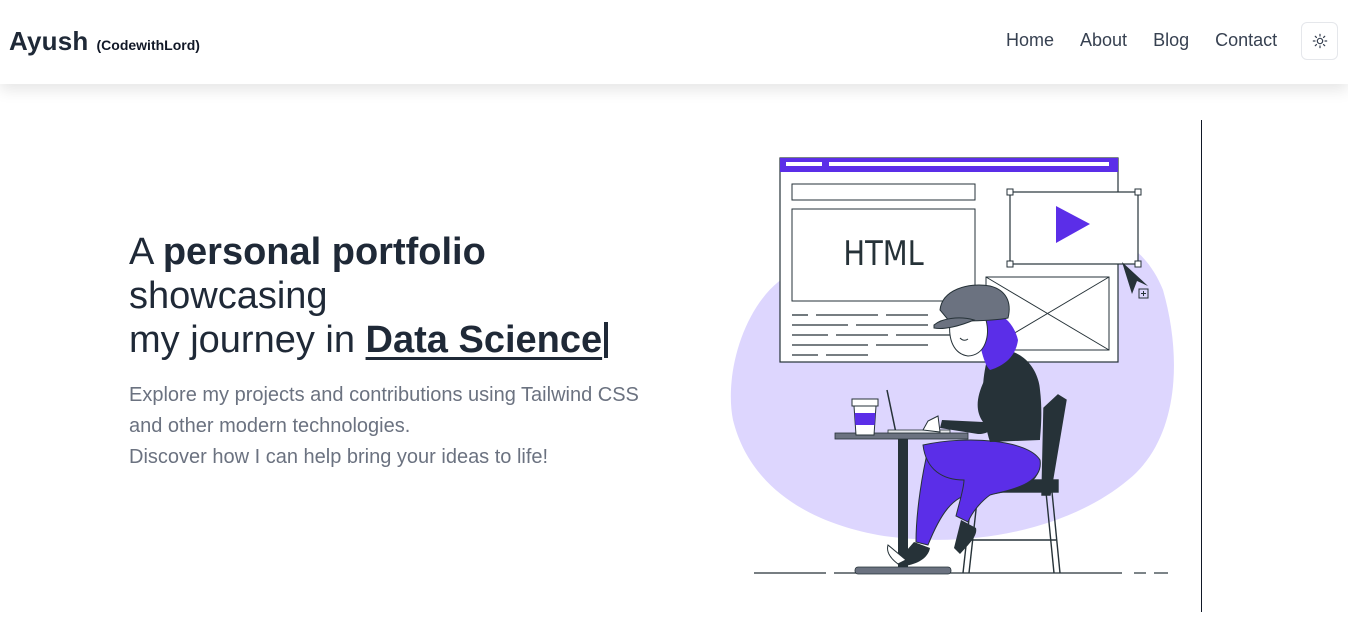 The height and width of the screenshot is (640, 1348). I want to click on nav-blog-link: Blog, so click(1171, 40).